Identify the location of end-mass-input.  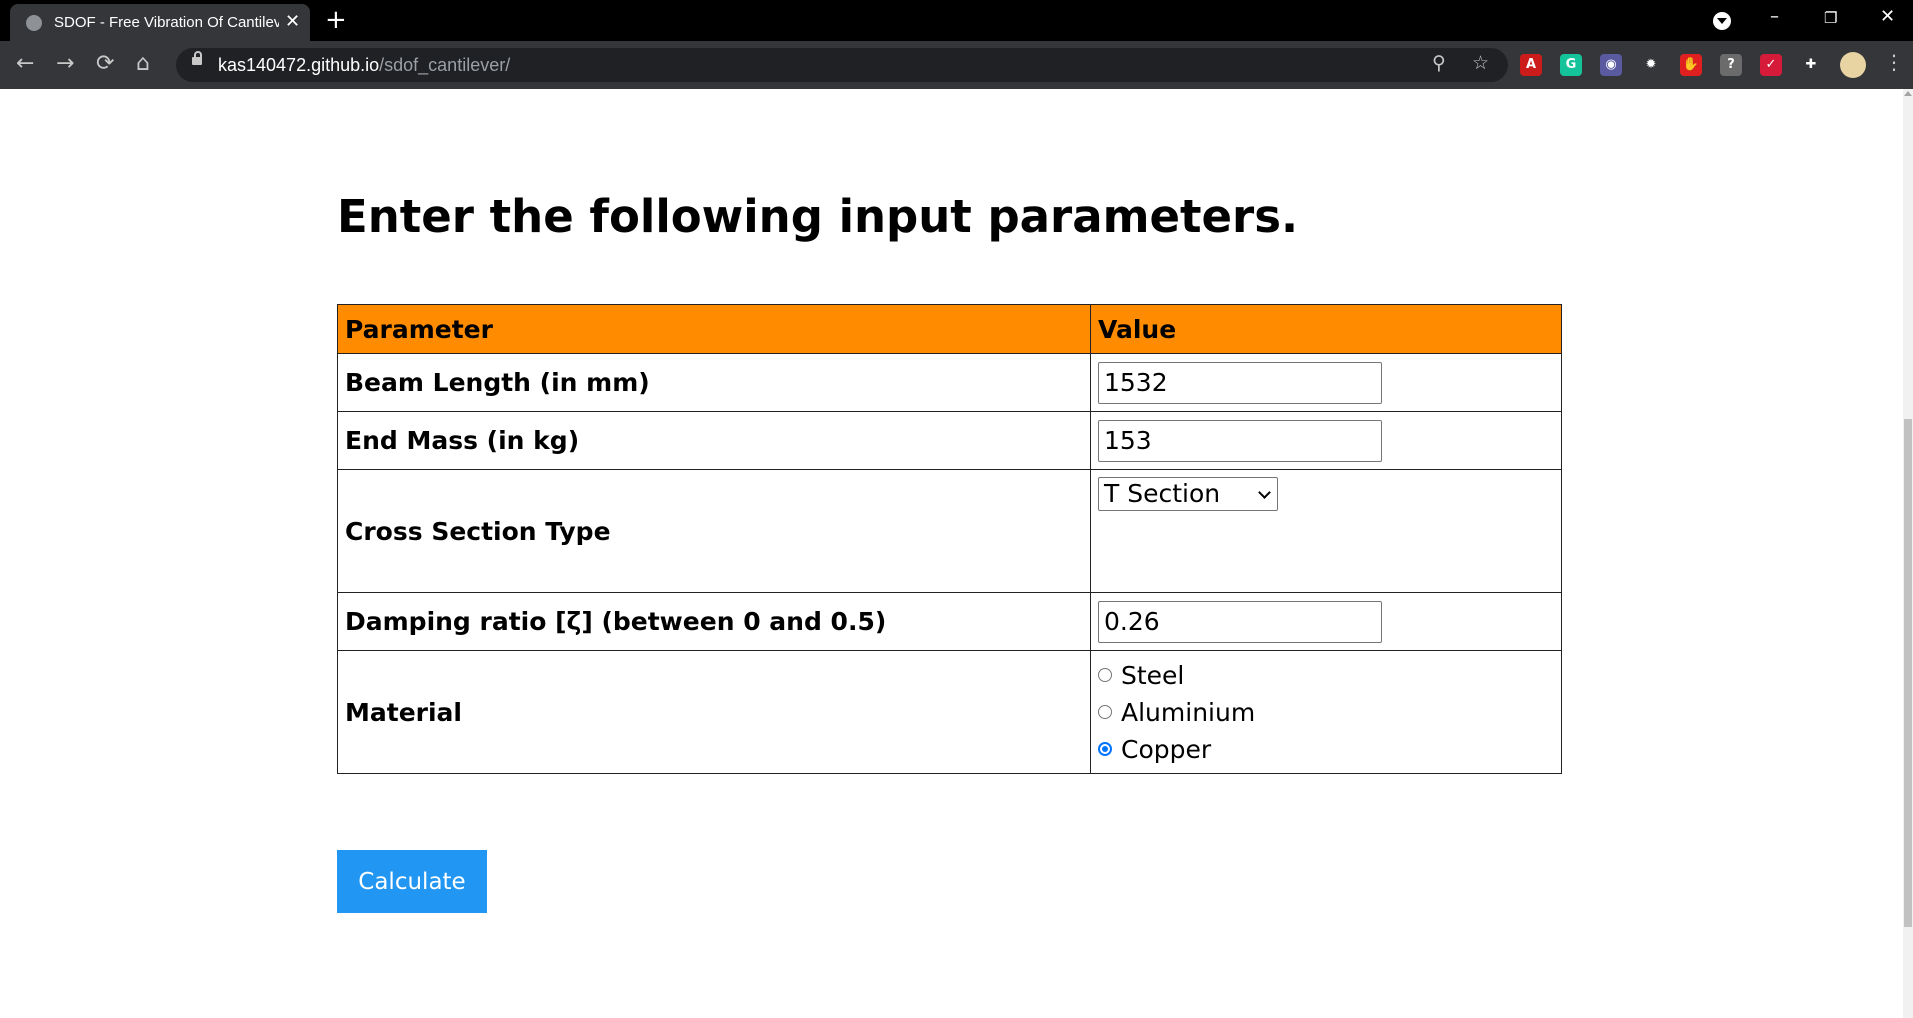
(1240, 440).